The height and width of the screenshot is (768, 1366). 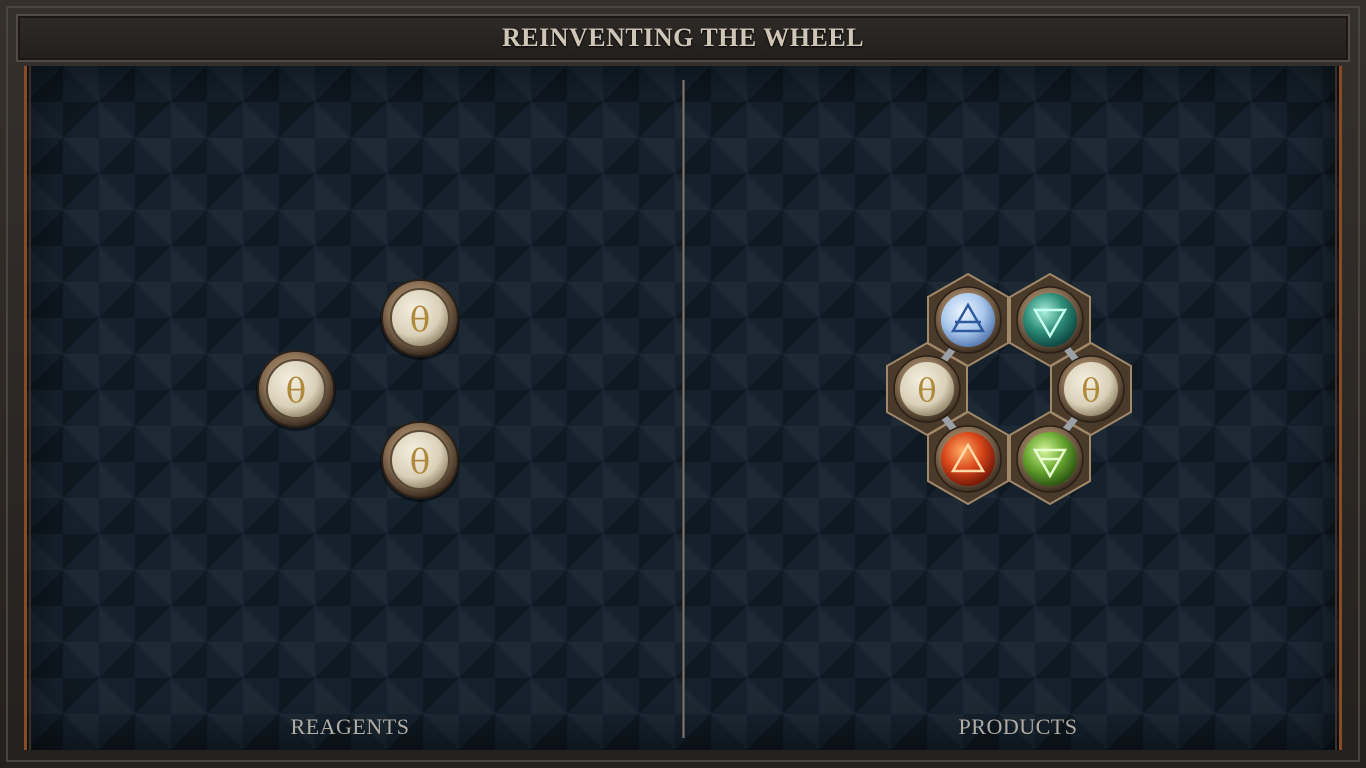 I want to click on reagents-label: REAGENTS, so click(x=350, y=726).